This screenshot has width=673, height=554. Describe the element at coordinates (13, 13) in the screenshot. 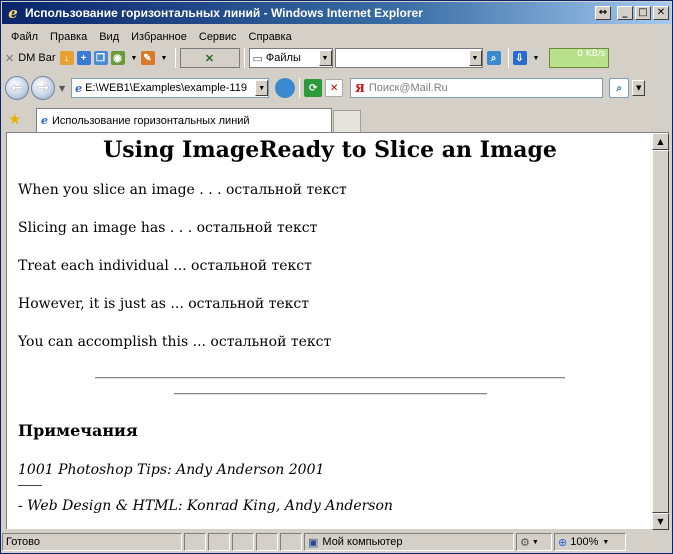

I see `ie-logo-icon: e` at that location.